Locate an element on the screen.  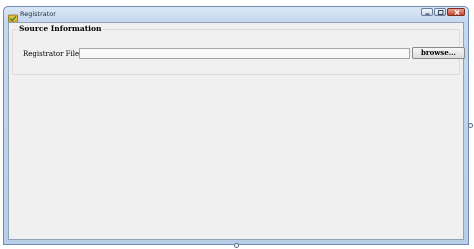
registrator-file-input is located at coordinates (244, 53).